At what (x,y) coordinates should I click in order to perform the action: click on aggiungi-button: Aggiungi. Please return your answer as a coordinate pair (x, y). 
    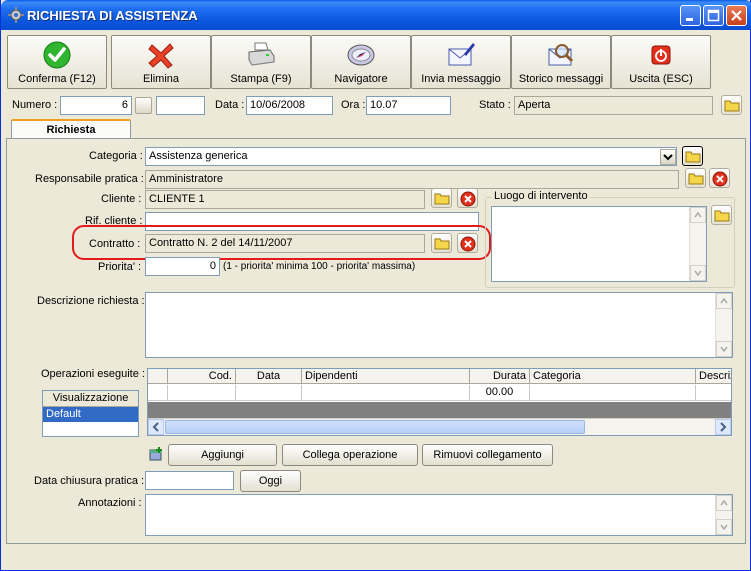
    Looking at the image, I should click on (222, 455).